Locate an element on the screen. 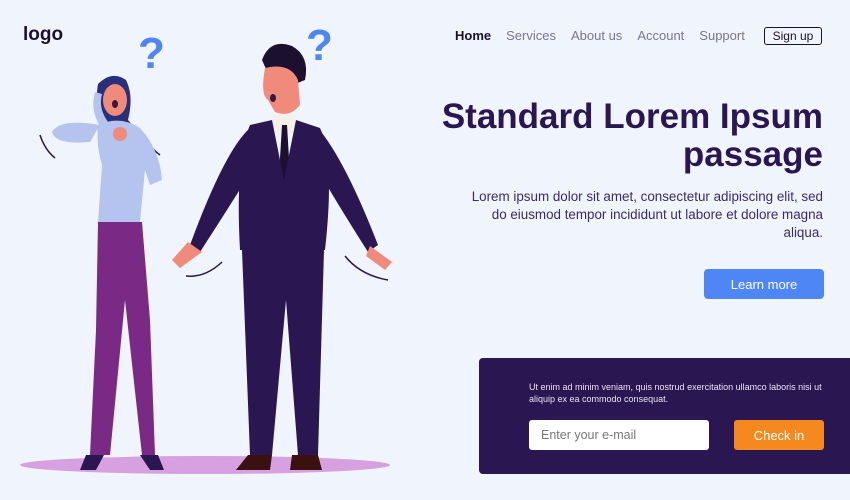  learn-more-button: Learn more is located at coordinates (764, 284).